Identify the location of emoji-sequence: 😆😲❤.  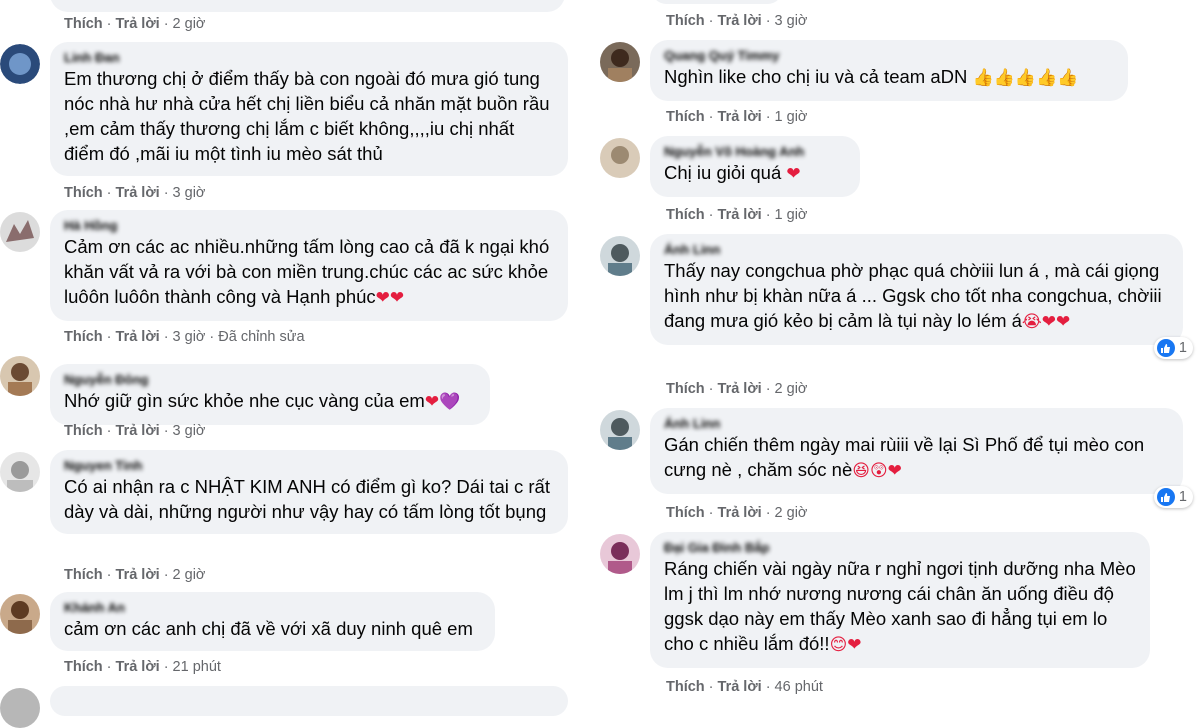
(877, 471).